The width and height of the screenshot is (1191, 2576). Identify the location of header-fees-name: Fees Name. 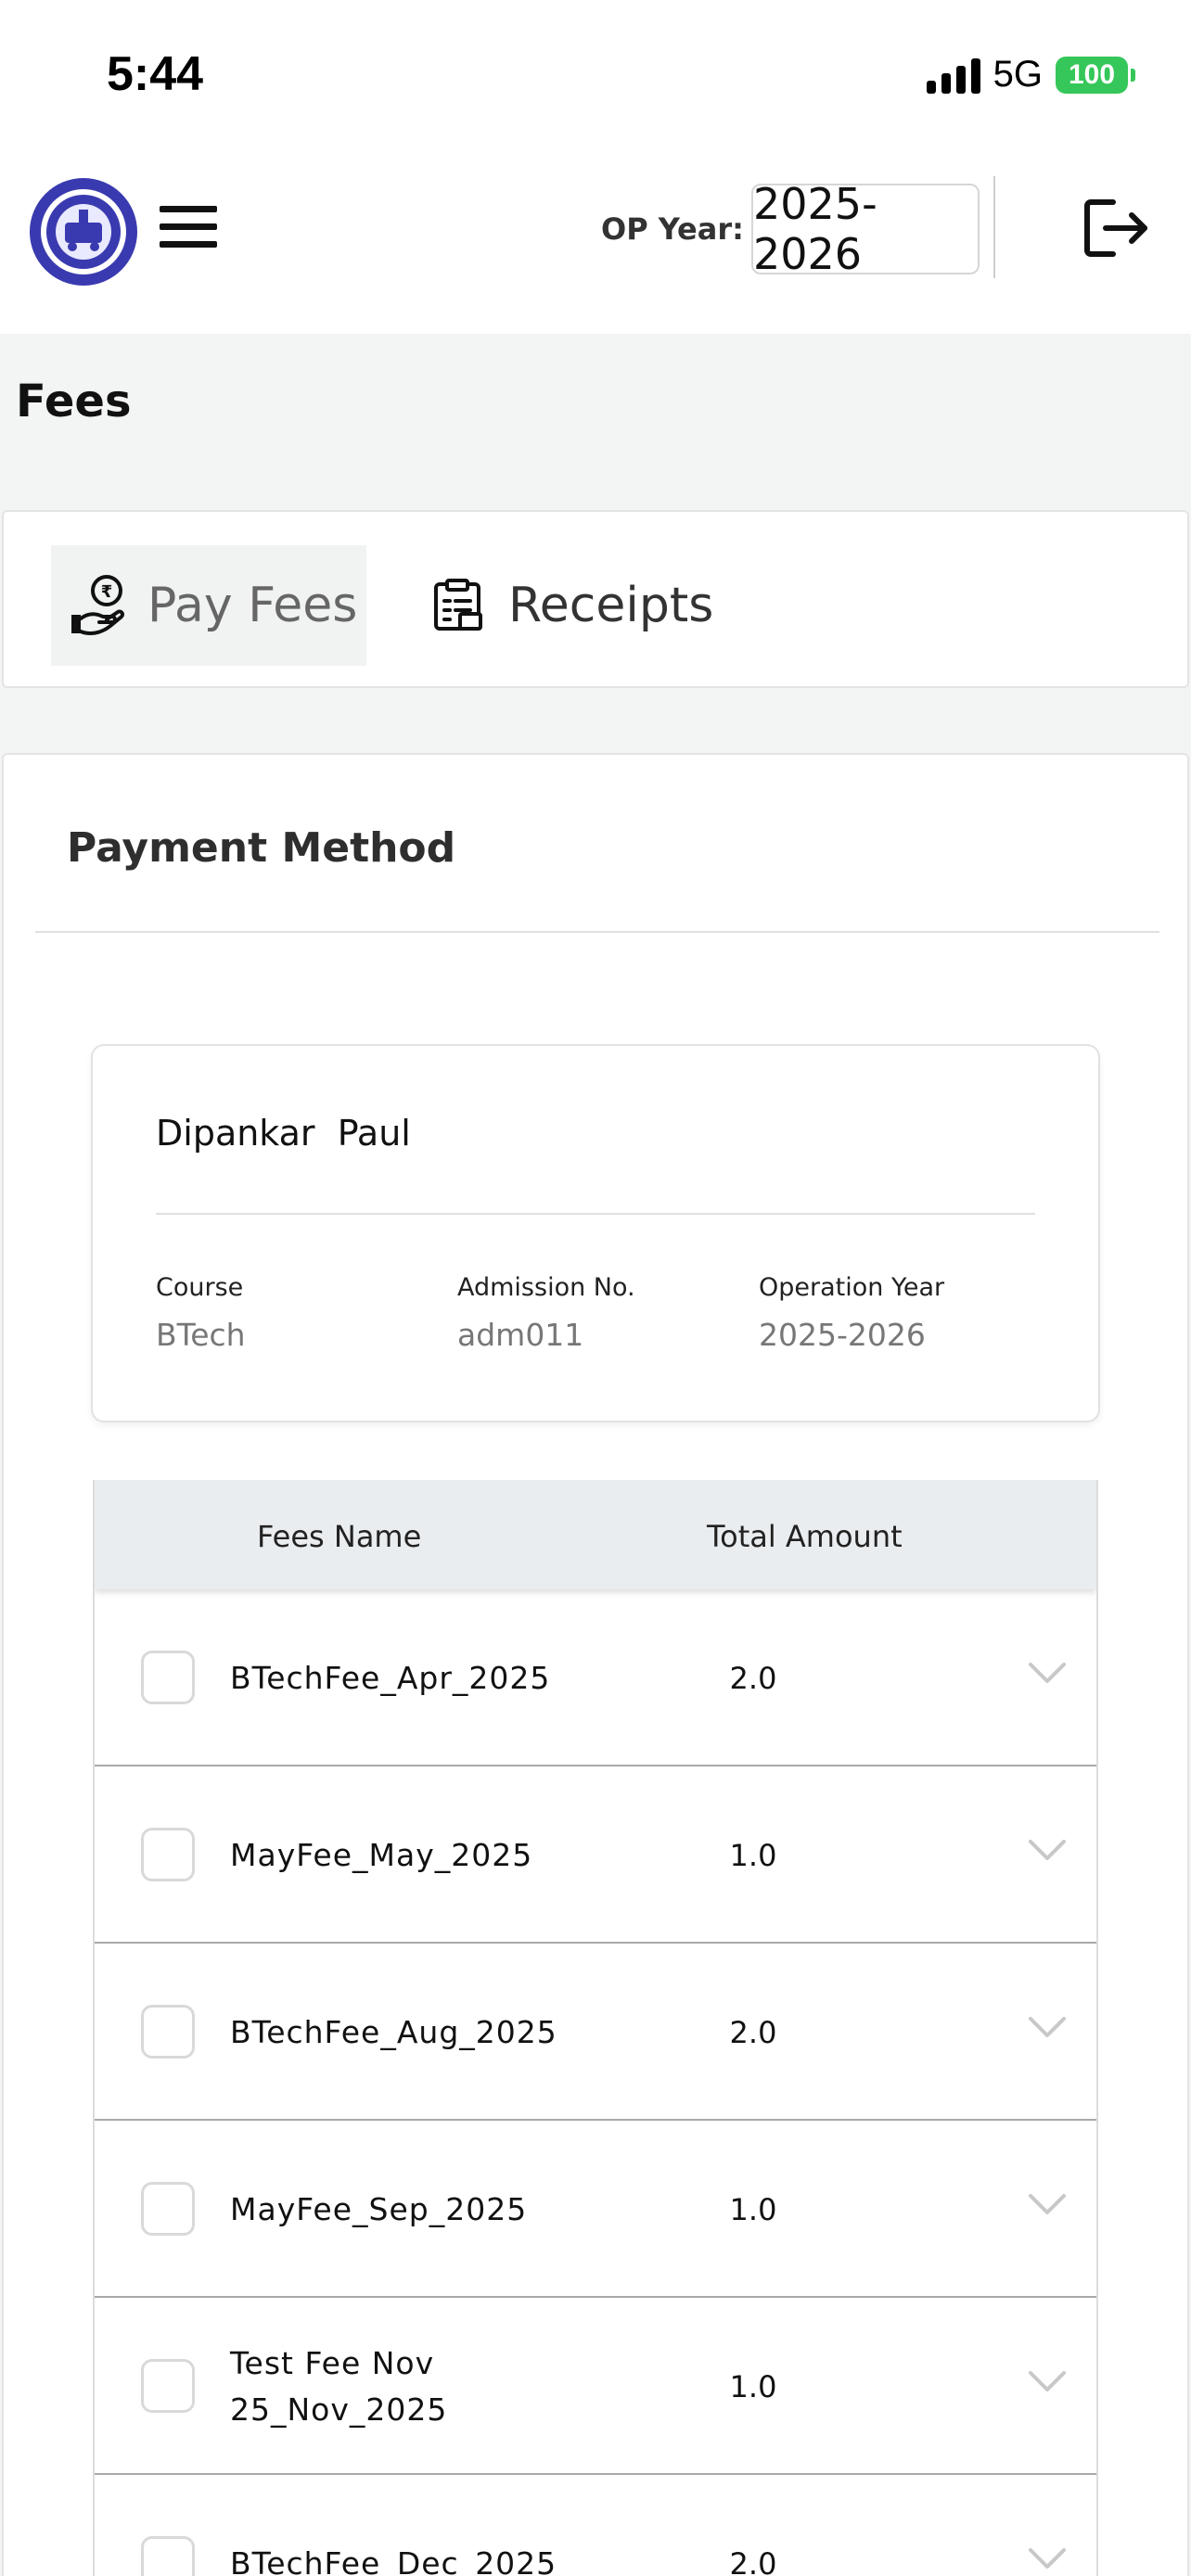
(339, 1537).